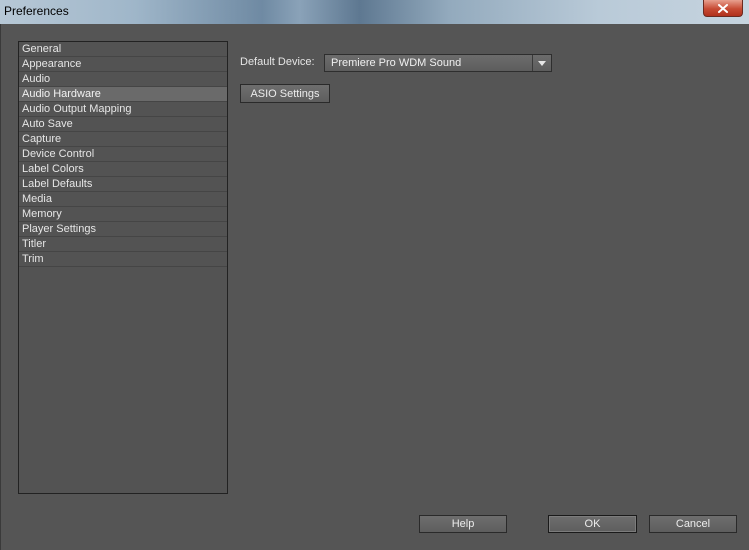 This screenshot has width=749, height=550. What do you see at coordinates (285, 93) in the screenshot?
I see `asio-settings-button: ASIO Settings` at bounding box center [285, 93].